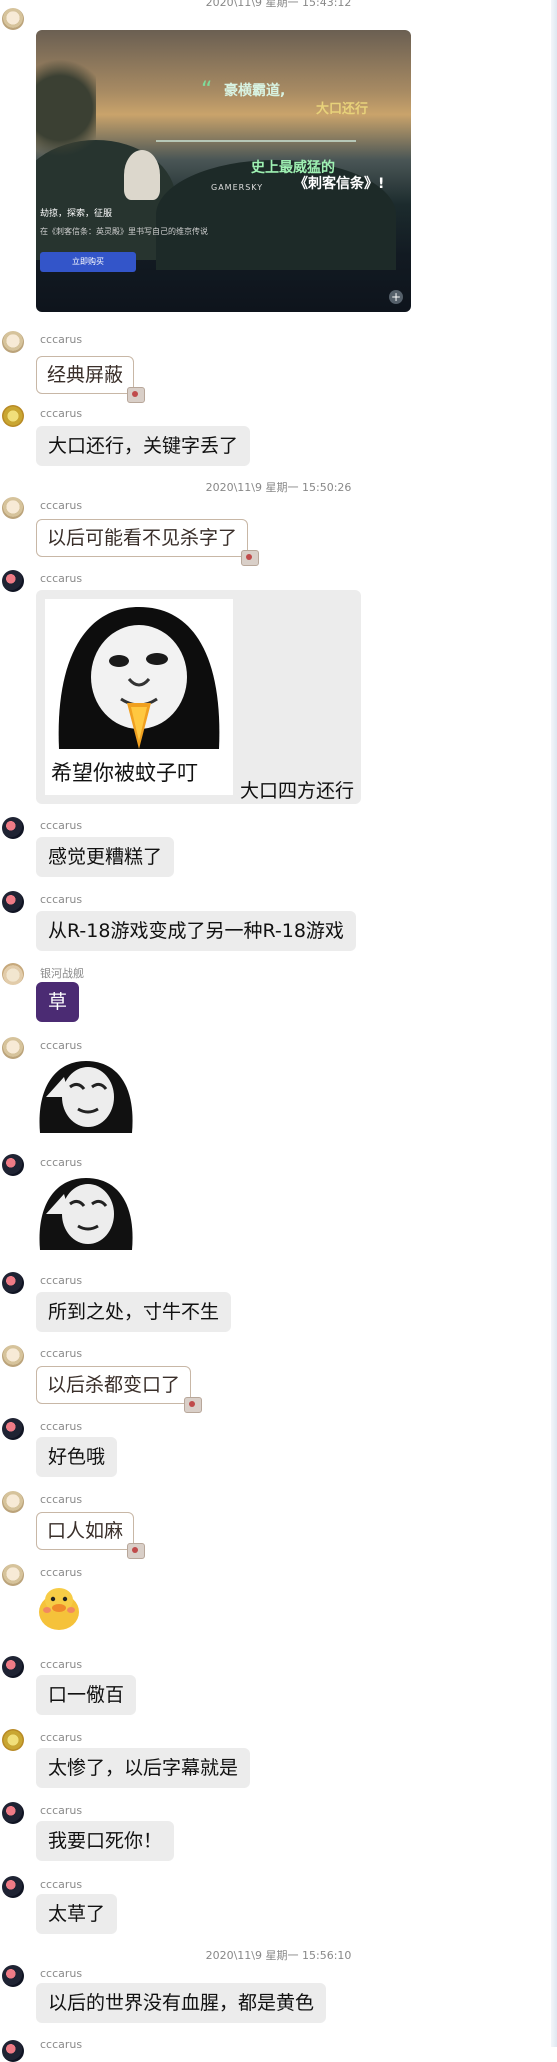 The image size is (557, 2062). I want to click on message-bubble: 以后的世界没有血腥，都是黄色, so click(181, 2003).